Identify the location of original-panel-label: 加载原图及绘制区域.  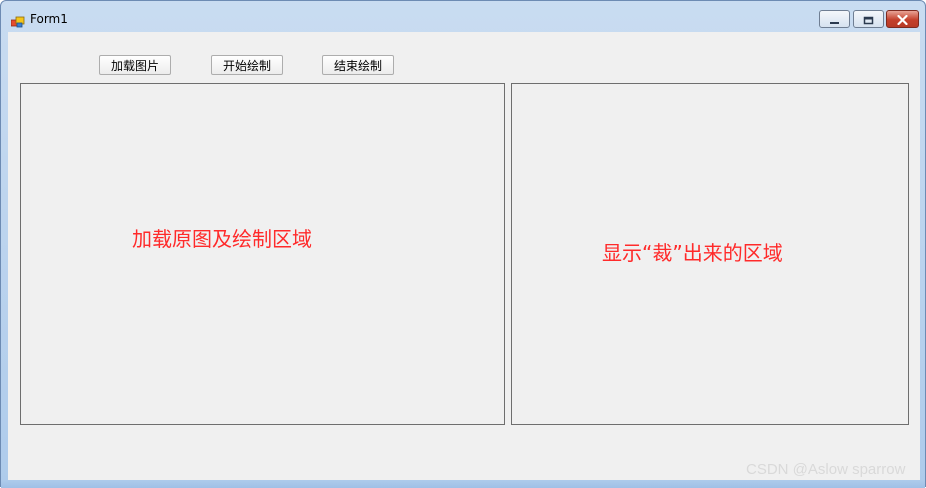
(222, 239).